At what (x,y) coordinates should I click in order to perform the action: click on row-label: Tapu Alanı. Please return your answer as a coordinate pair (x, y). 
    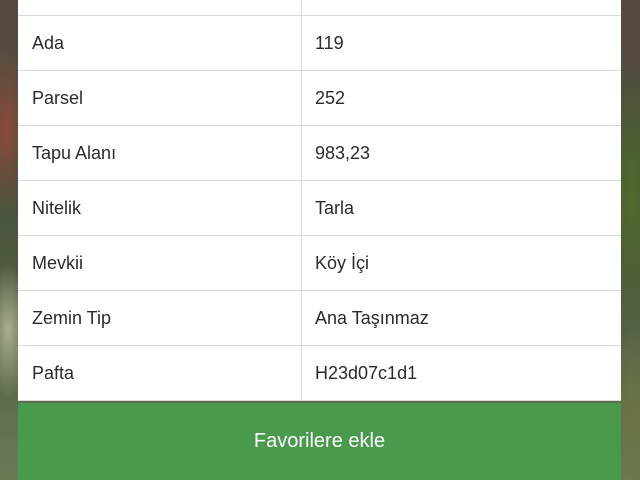
    Looking at the image, I should click on (160, 153).